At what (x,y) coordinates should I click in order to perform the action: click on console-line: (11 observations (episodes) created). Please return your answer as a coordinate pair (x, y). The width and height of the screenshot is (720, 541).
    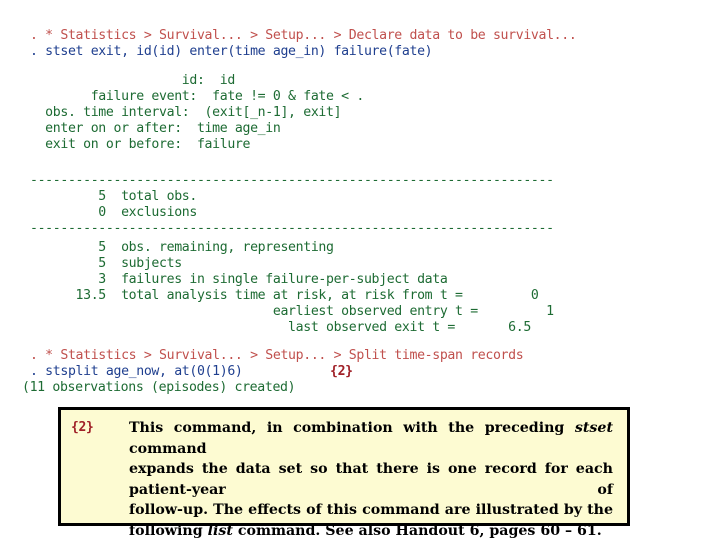
    Looking at the image, I should click on (158, 388).